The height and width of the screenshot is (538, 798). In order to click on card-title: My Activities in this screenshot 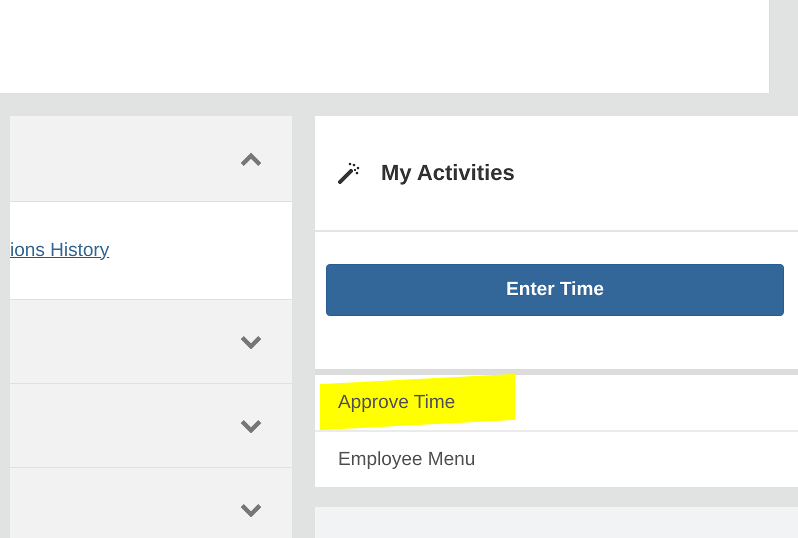, I will do `click(448, 173)`.